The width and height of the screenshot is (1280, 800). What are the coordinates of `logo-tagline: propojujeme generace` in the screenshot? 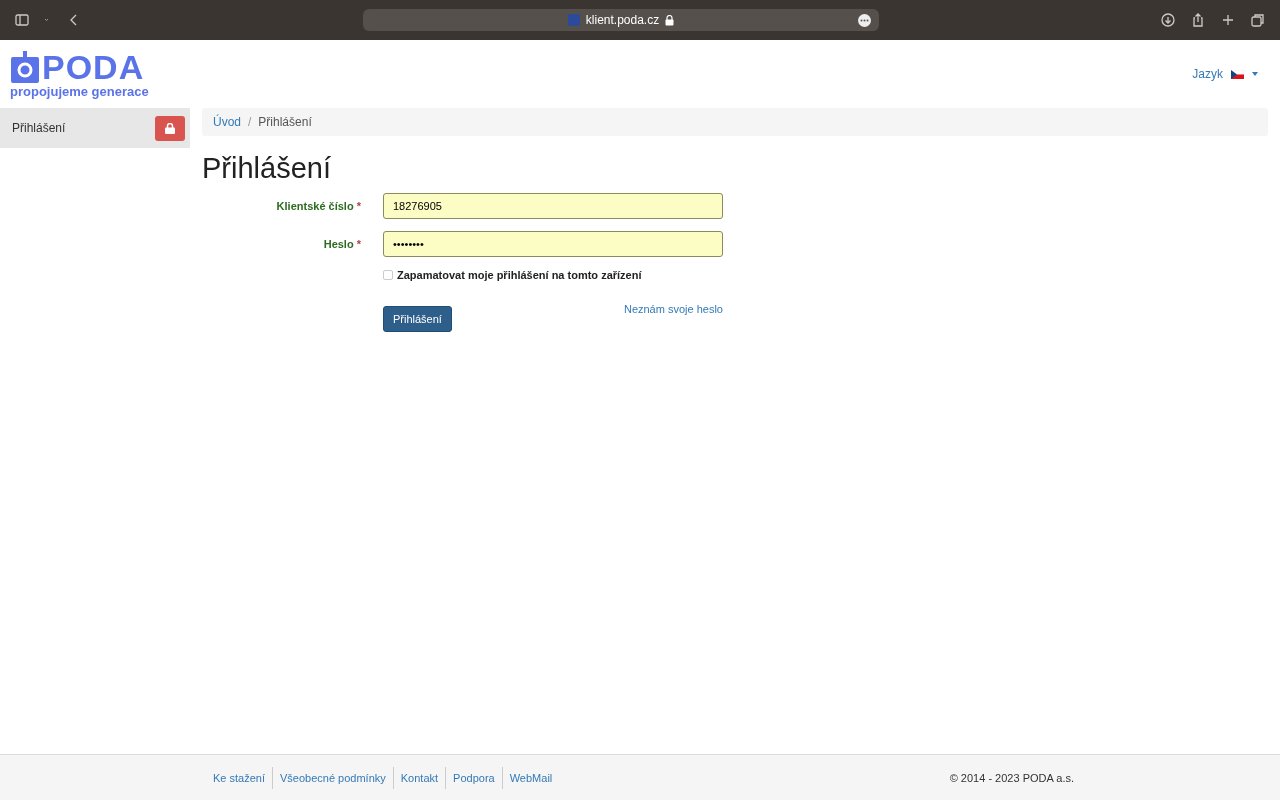 It's located at (79, 91).